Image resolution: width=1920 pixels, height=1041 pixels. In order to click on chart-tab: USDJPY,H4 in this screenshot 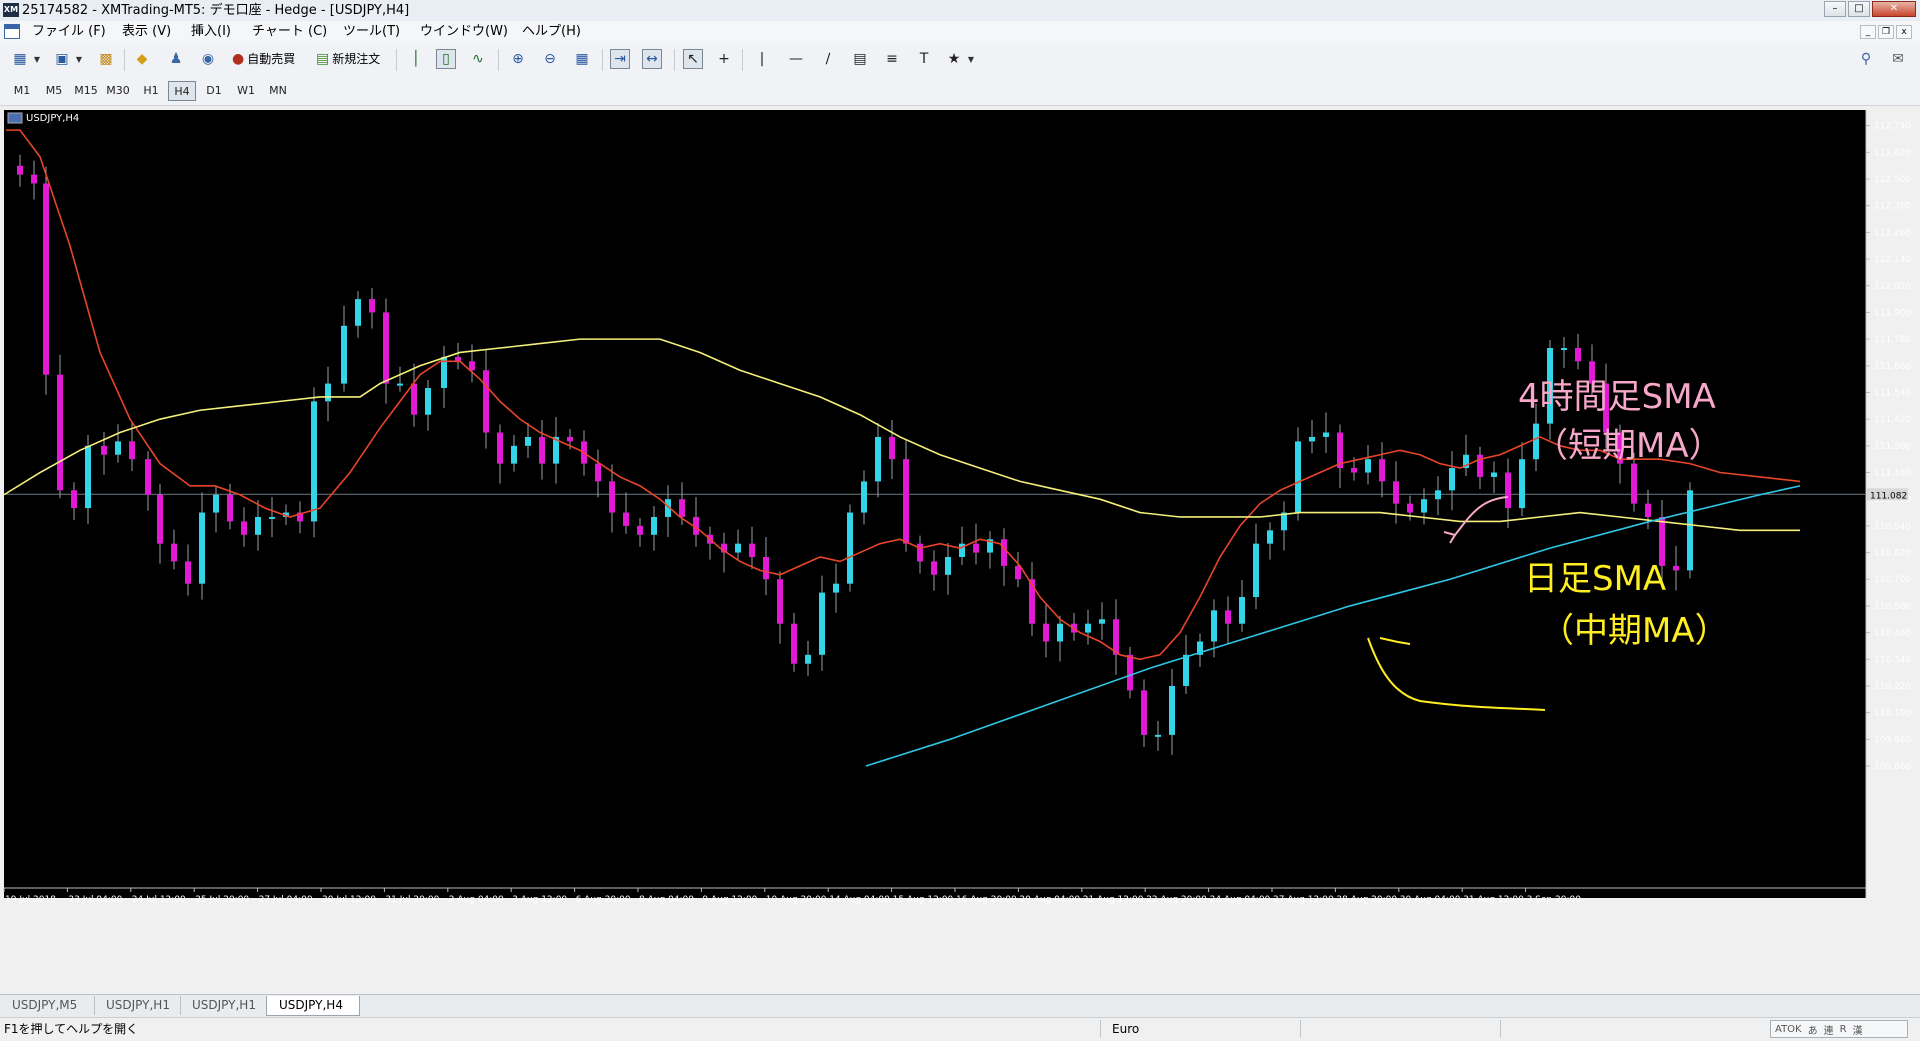, I will do `click(313, 1006)`.